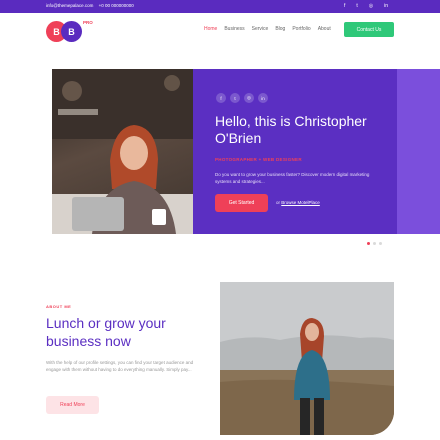  What do you see at coordinates (356, 6) in the screenshot?
I see `twitter-icon: t` at bounding box center [356, 6].